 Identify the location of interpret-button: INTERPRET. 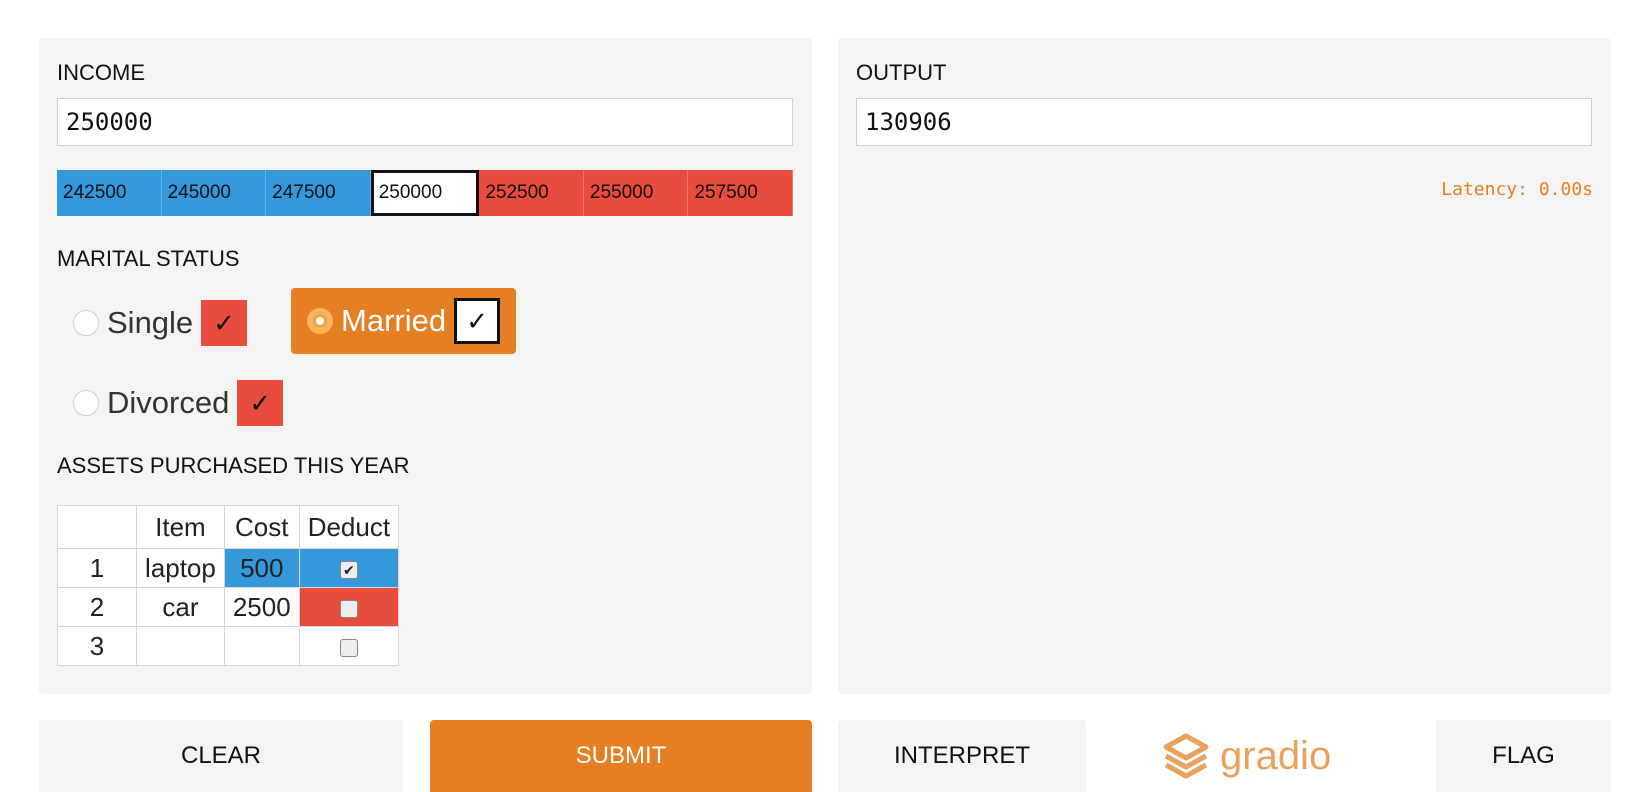
(962, 756).